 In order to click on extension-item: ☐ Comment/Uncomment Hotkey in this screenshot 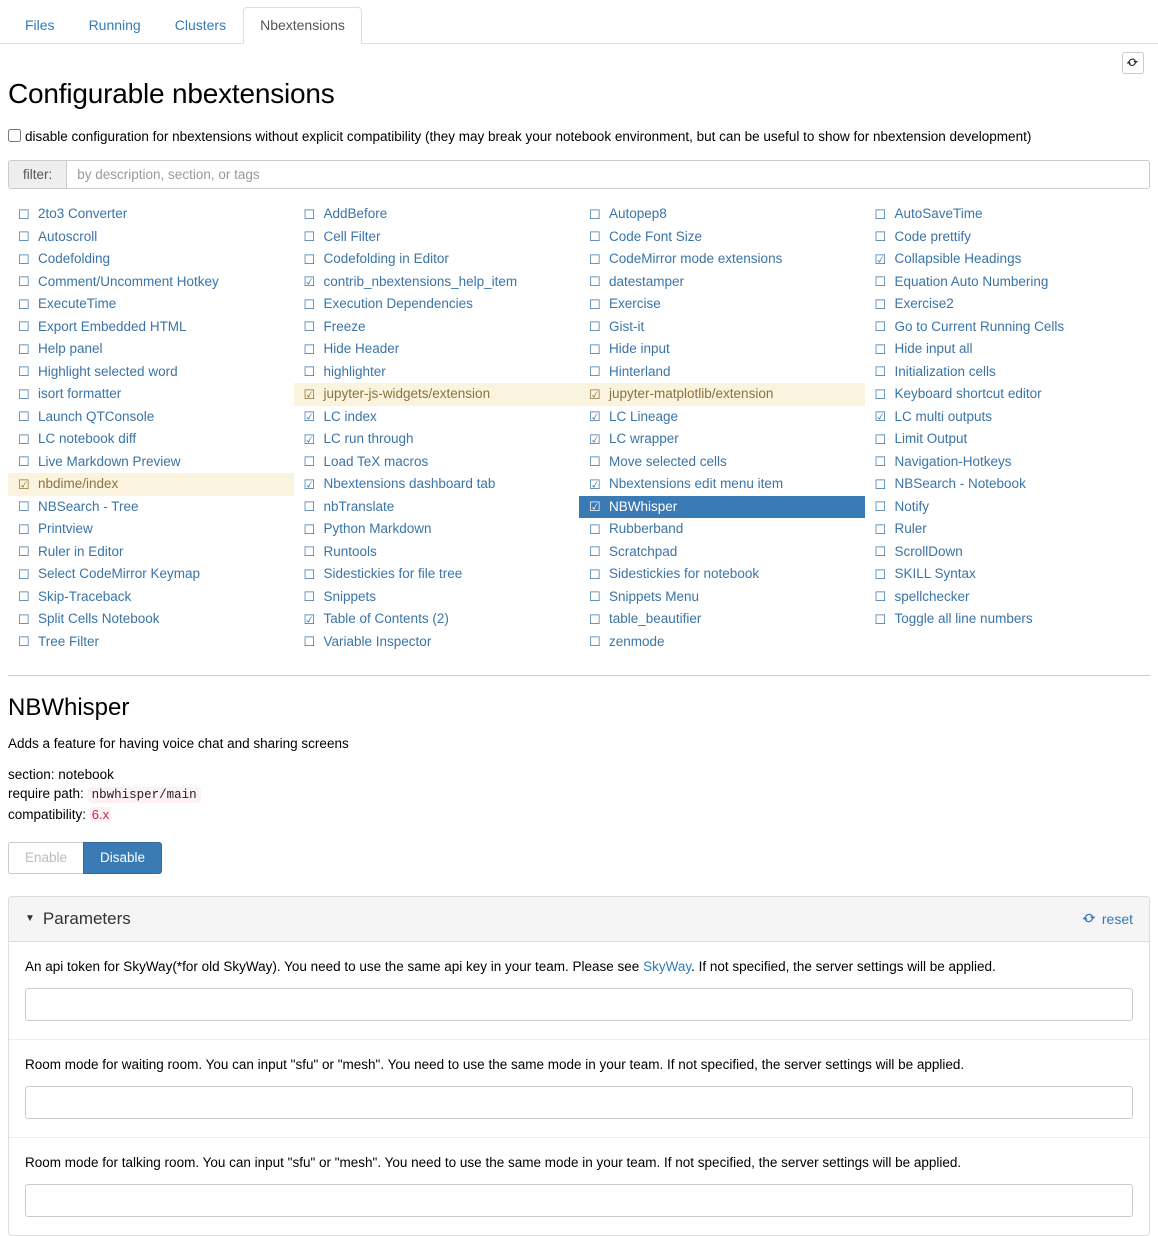, I will do `click(151, 282)`.